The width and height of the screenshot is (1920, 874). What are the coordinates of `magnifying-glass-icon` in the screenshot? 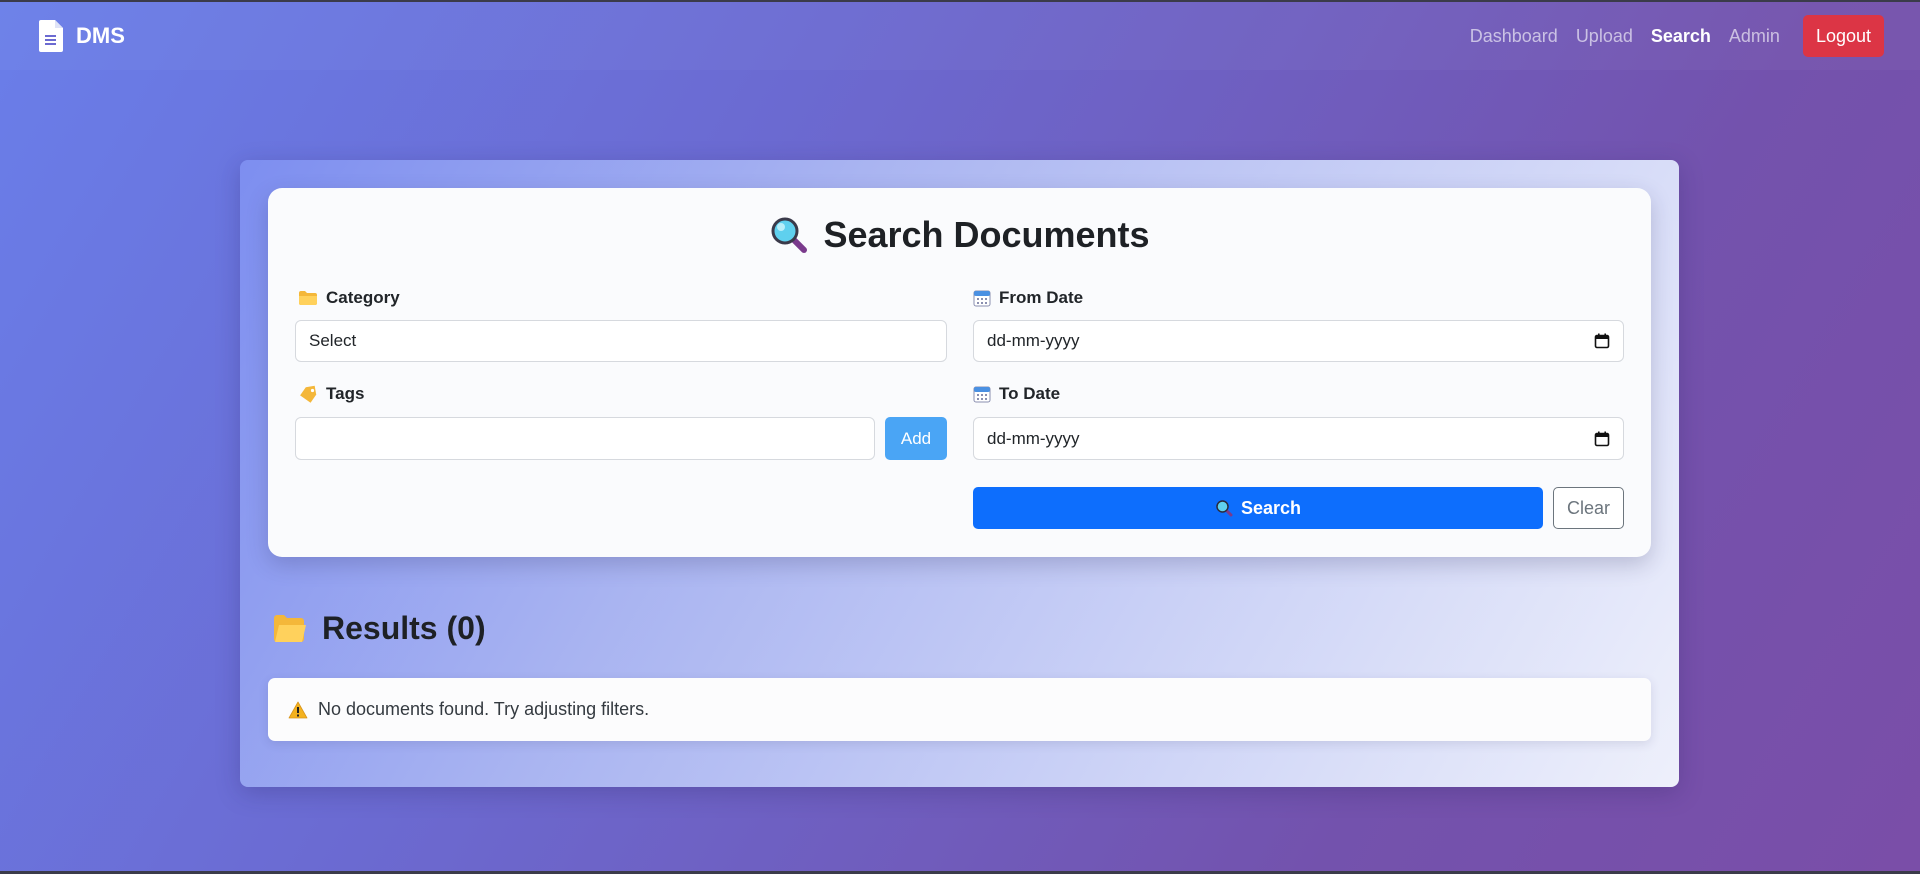 It's located at (789, 235).